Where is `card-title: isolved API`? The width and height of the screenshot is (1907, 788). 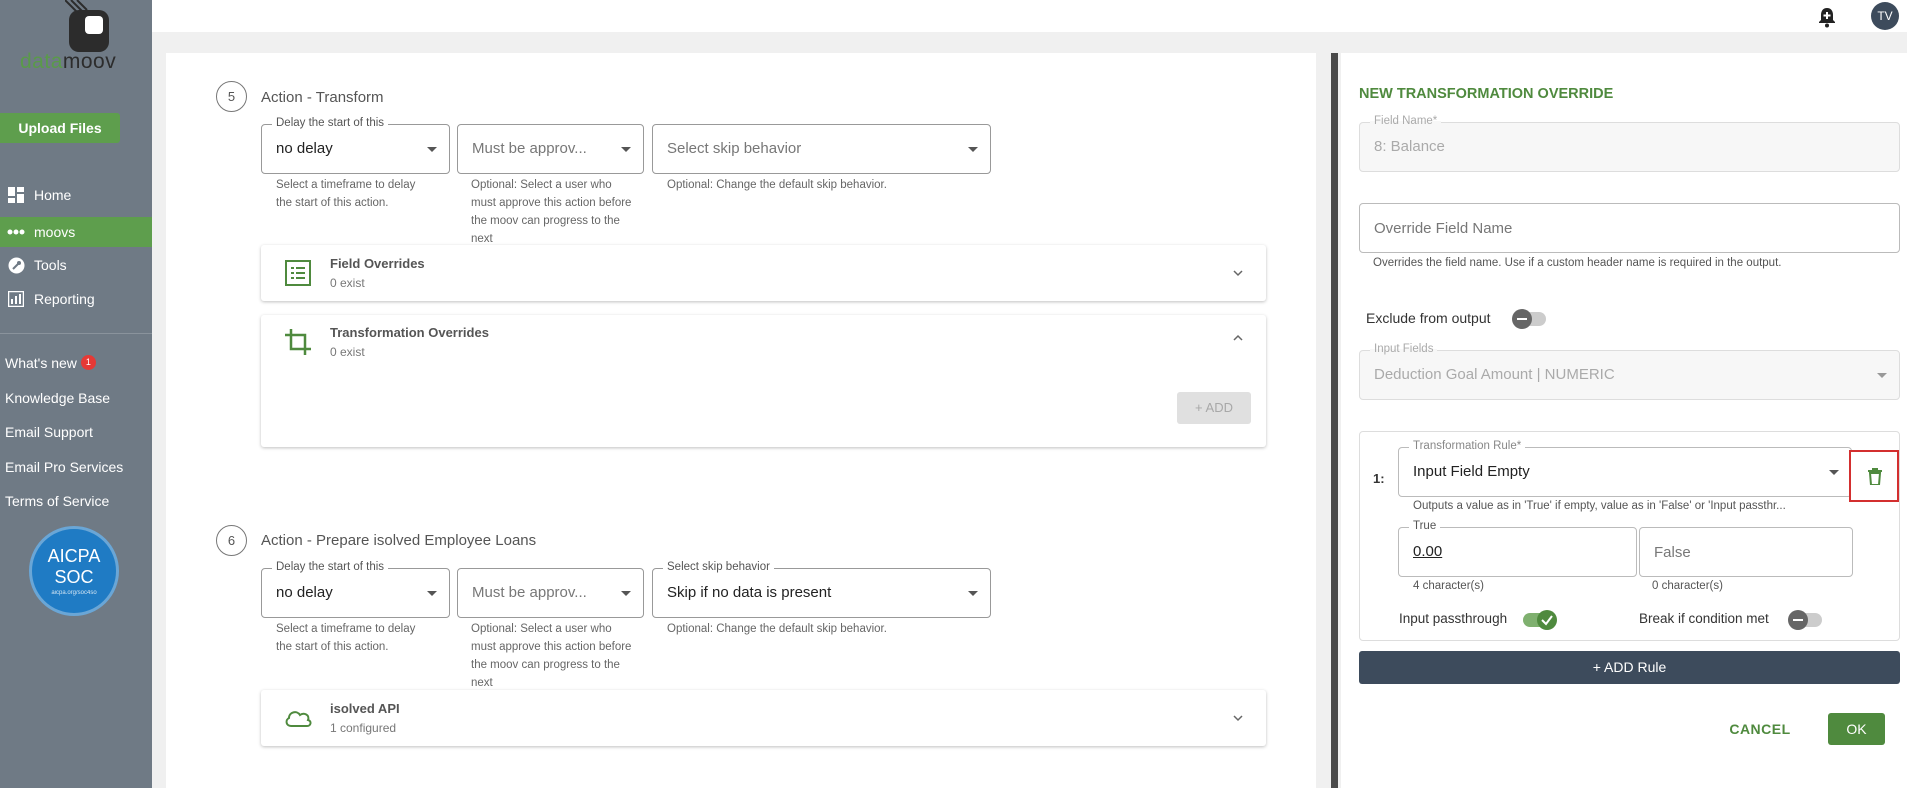 card-title: isolved API is located at coordinates (365, 708).